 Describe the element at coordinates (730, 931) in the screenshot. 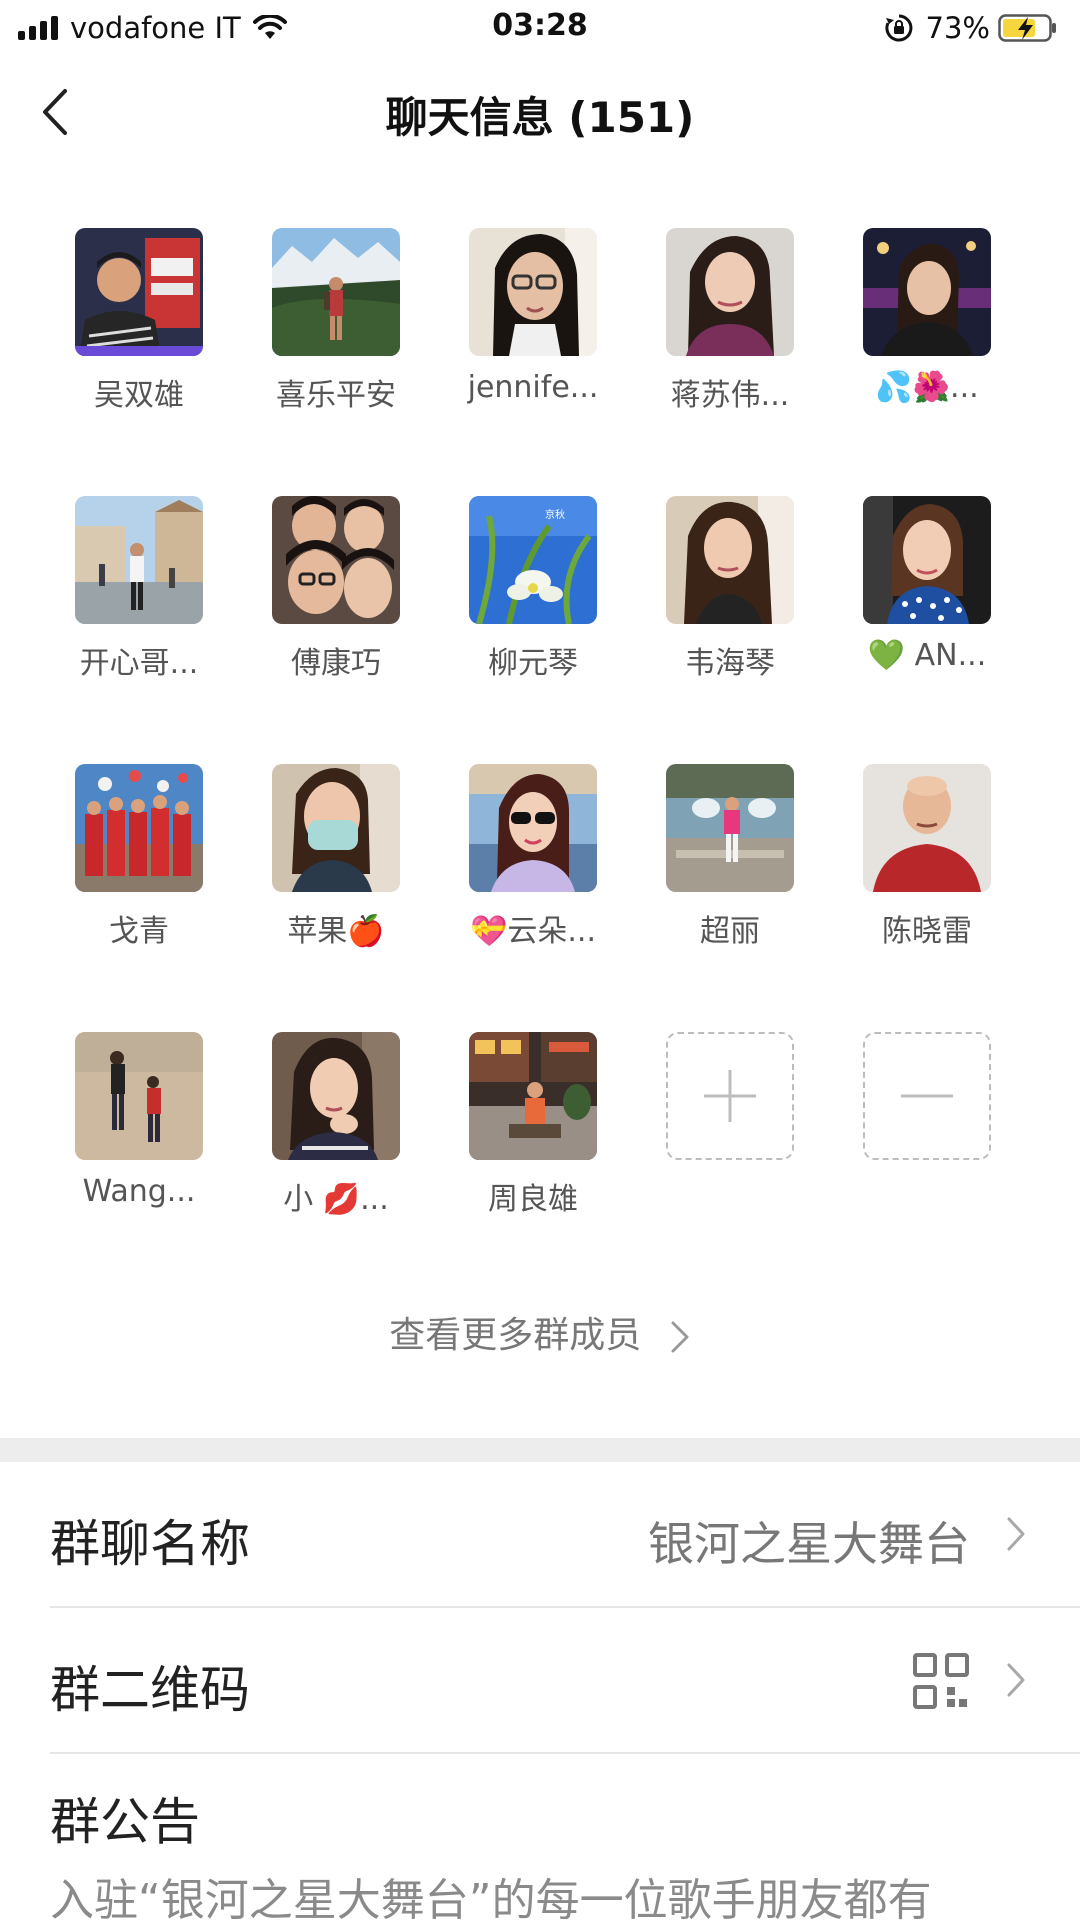

I see `member-name: 超丽` at that location.